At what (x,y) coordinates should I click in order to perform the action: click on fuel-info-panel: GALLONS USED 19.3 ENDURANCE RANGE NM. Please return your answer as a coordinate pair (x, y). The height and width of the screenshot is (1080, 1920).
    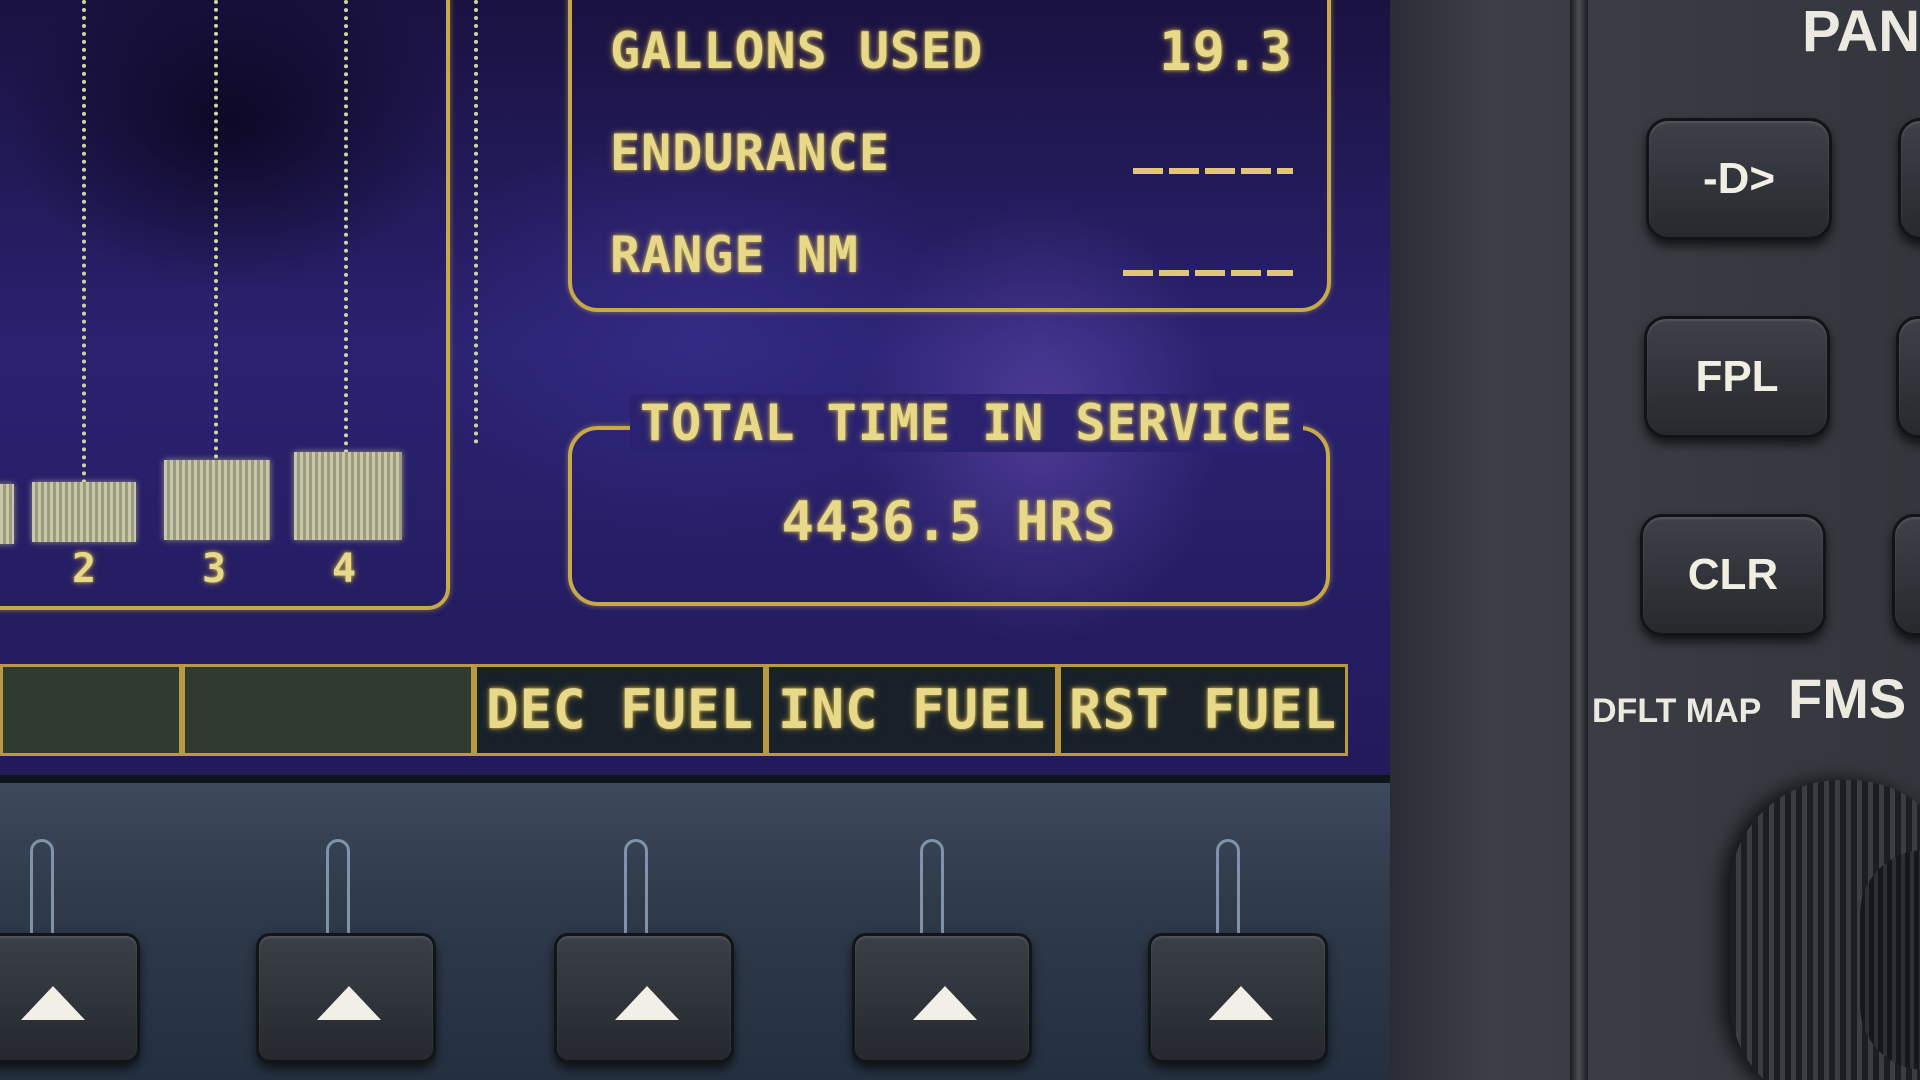
    Looking at the image, I should click on (949, 156).